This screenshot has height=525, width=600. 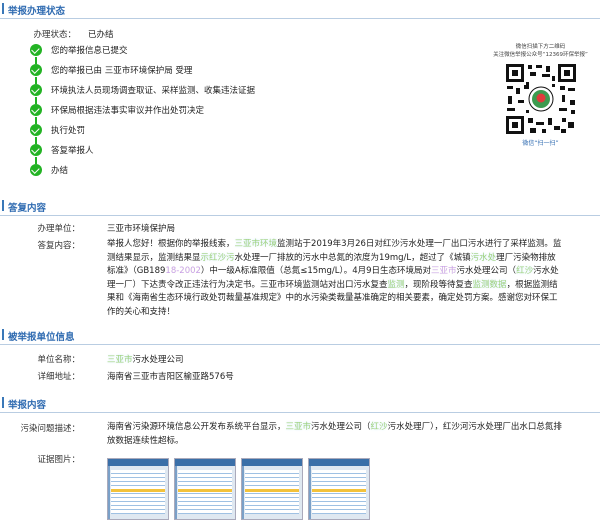 I want to click on status-section: 举报办理状态, so click(x=300, y=9).